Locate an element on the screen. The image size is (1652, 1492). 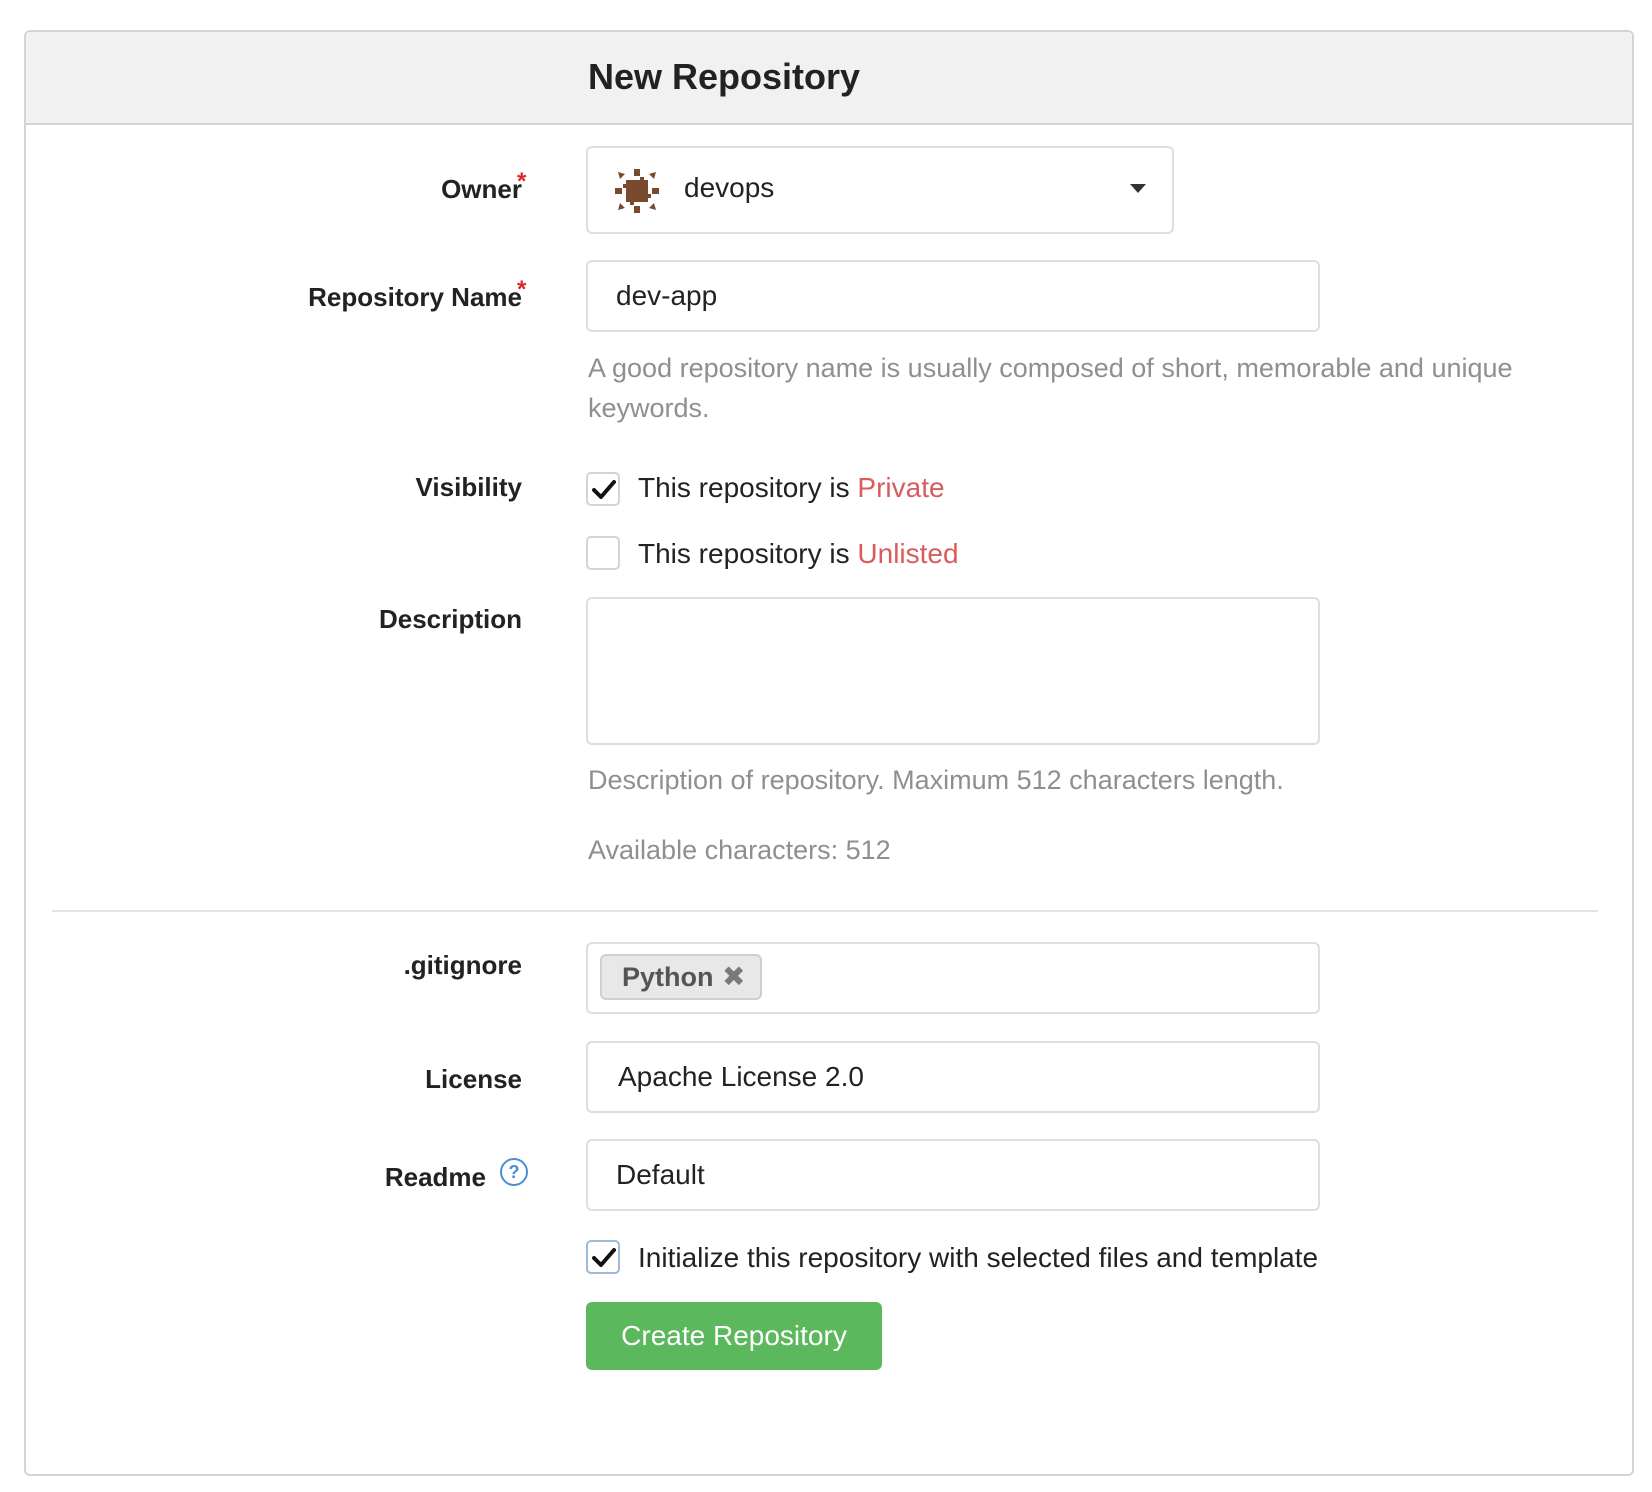
private-checkbox is located at coordinates (603, 489).